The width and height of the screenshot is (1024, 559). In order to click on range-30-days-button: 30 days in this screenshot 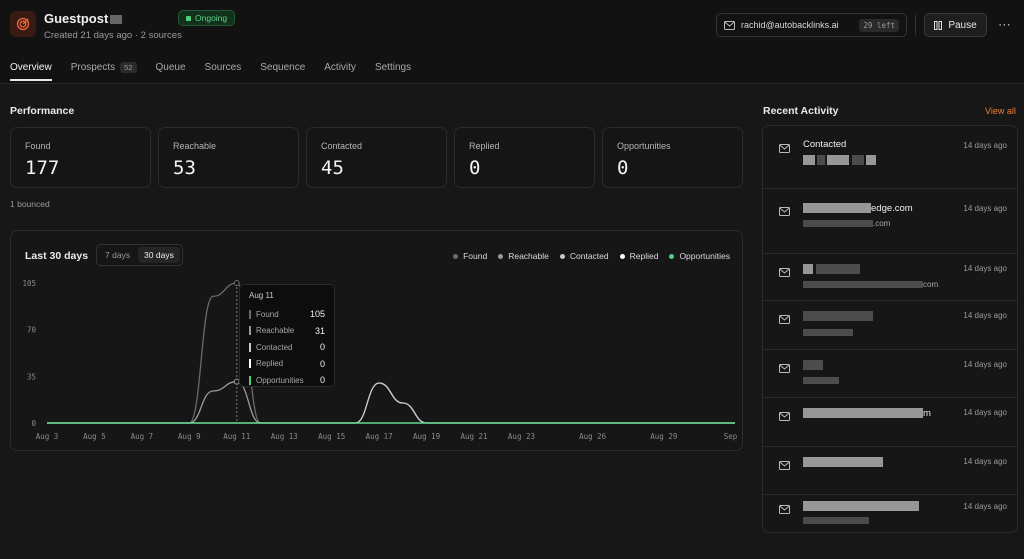, I will do `click(159, 255)`.